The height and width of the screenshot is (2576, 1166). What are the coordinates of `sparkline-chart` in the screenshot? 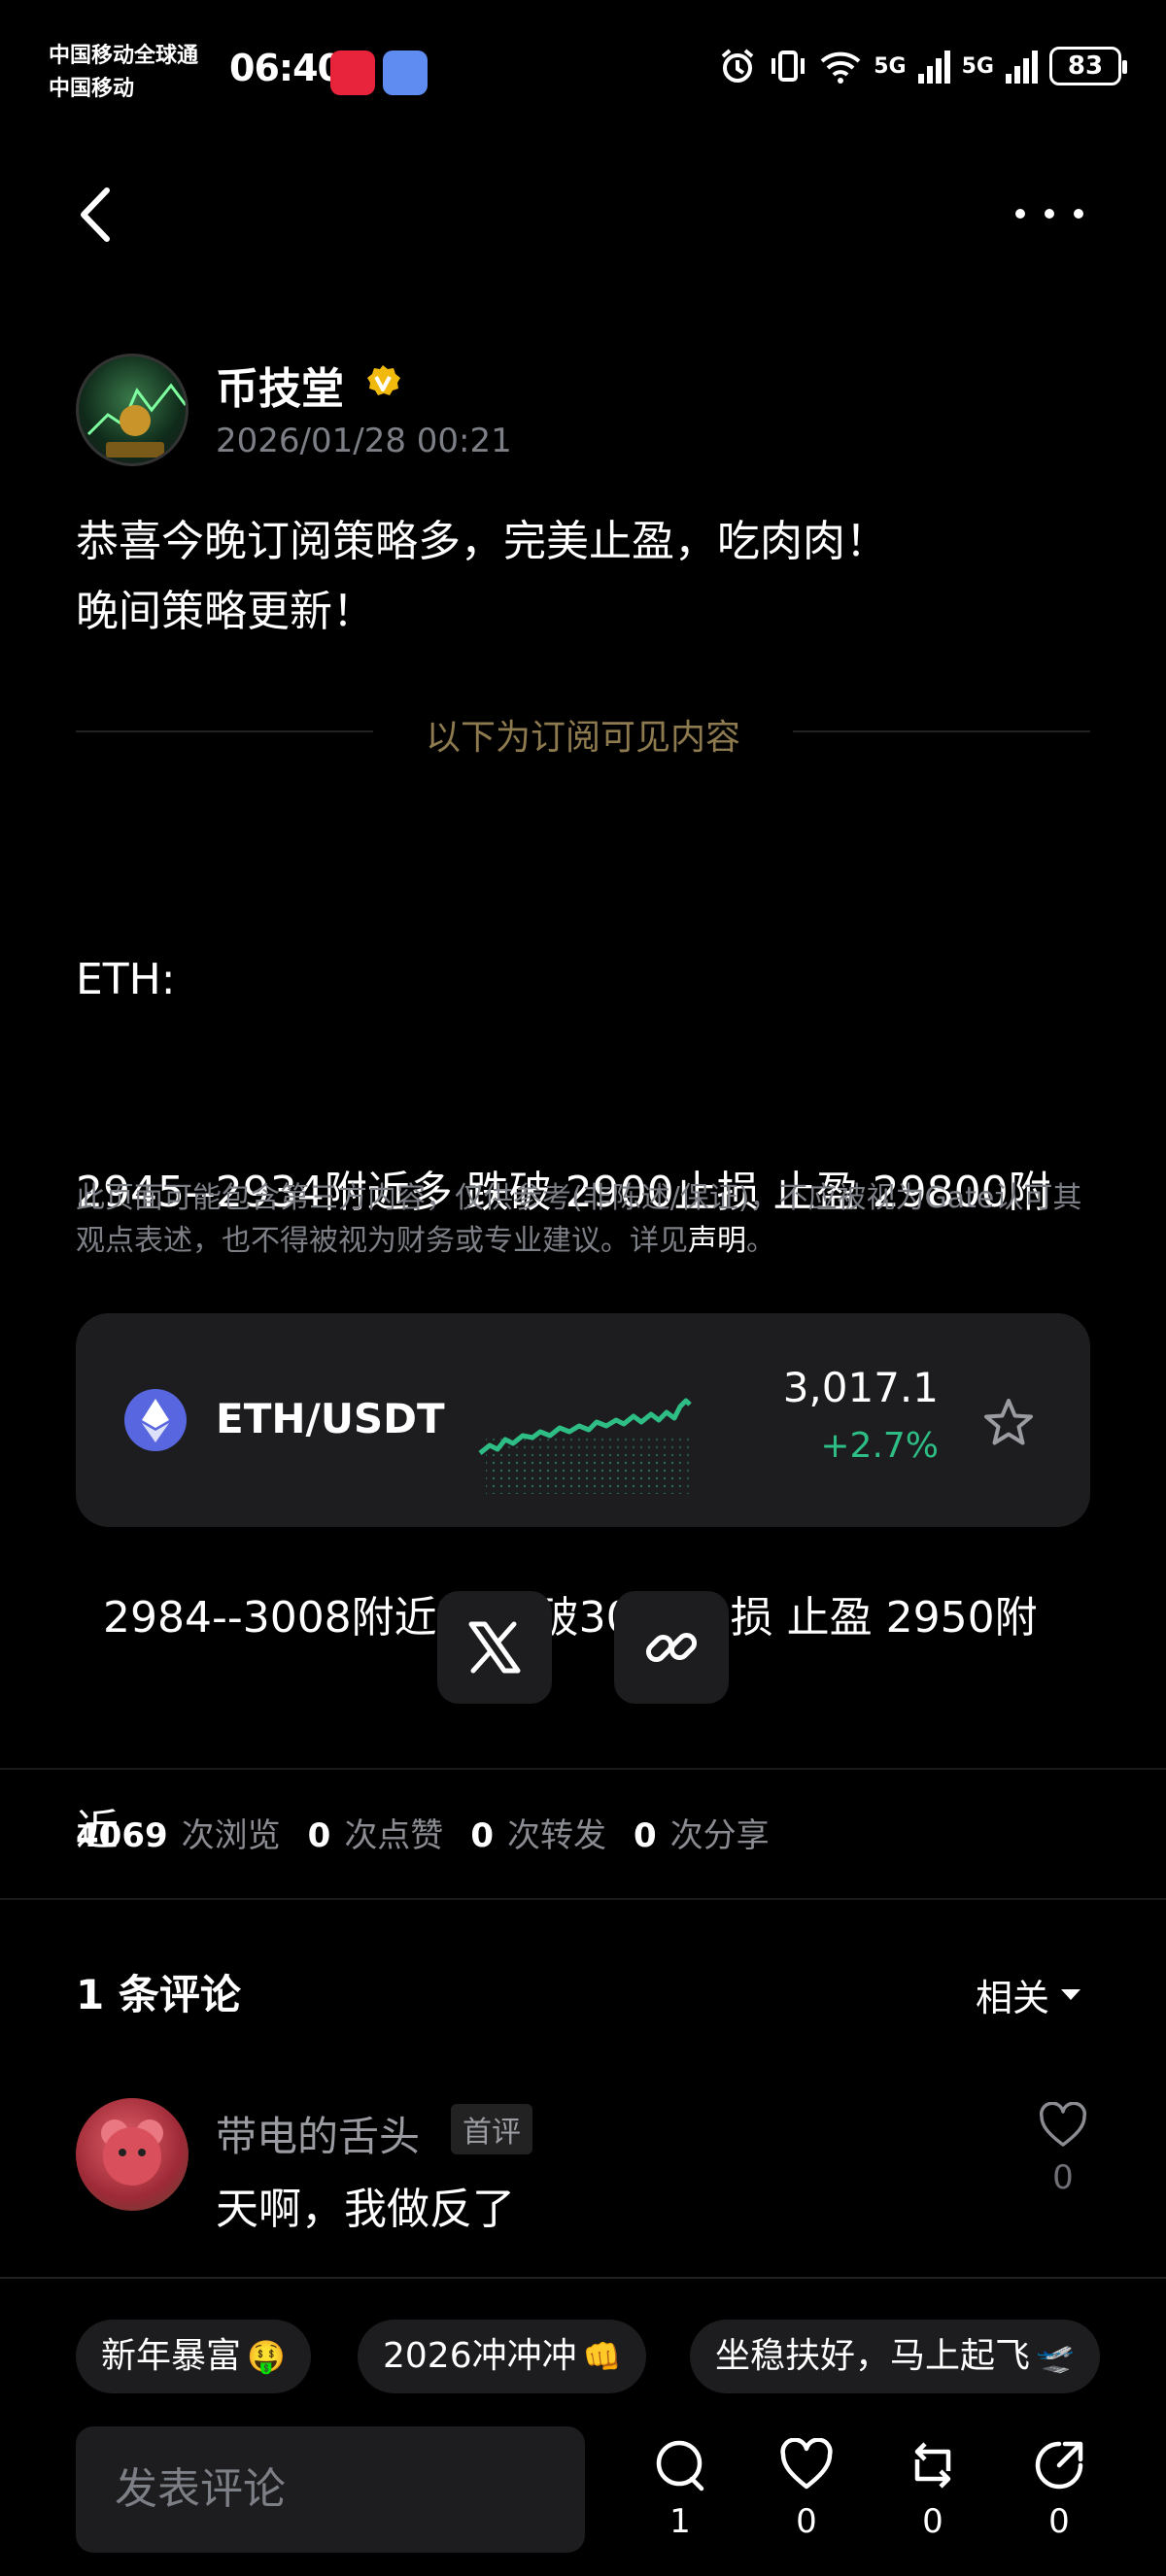 It's located at (585, 1446).